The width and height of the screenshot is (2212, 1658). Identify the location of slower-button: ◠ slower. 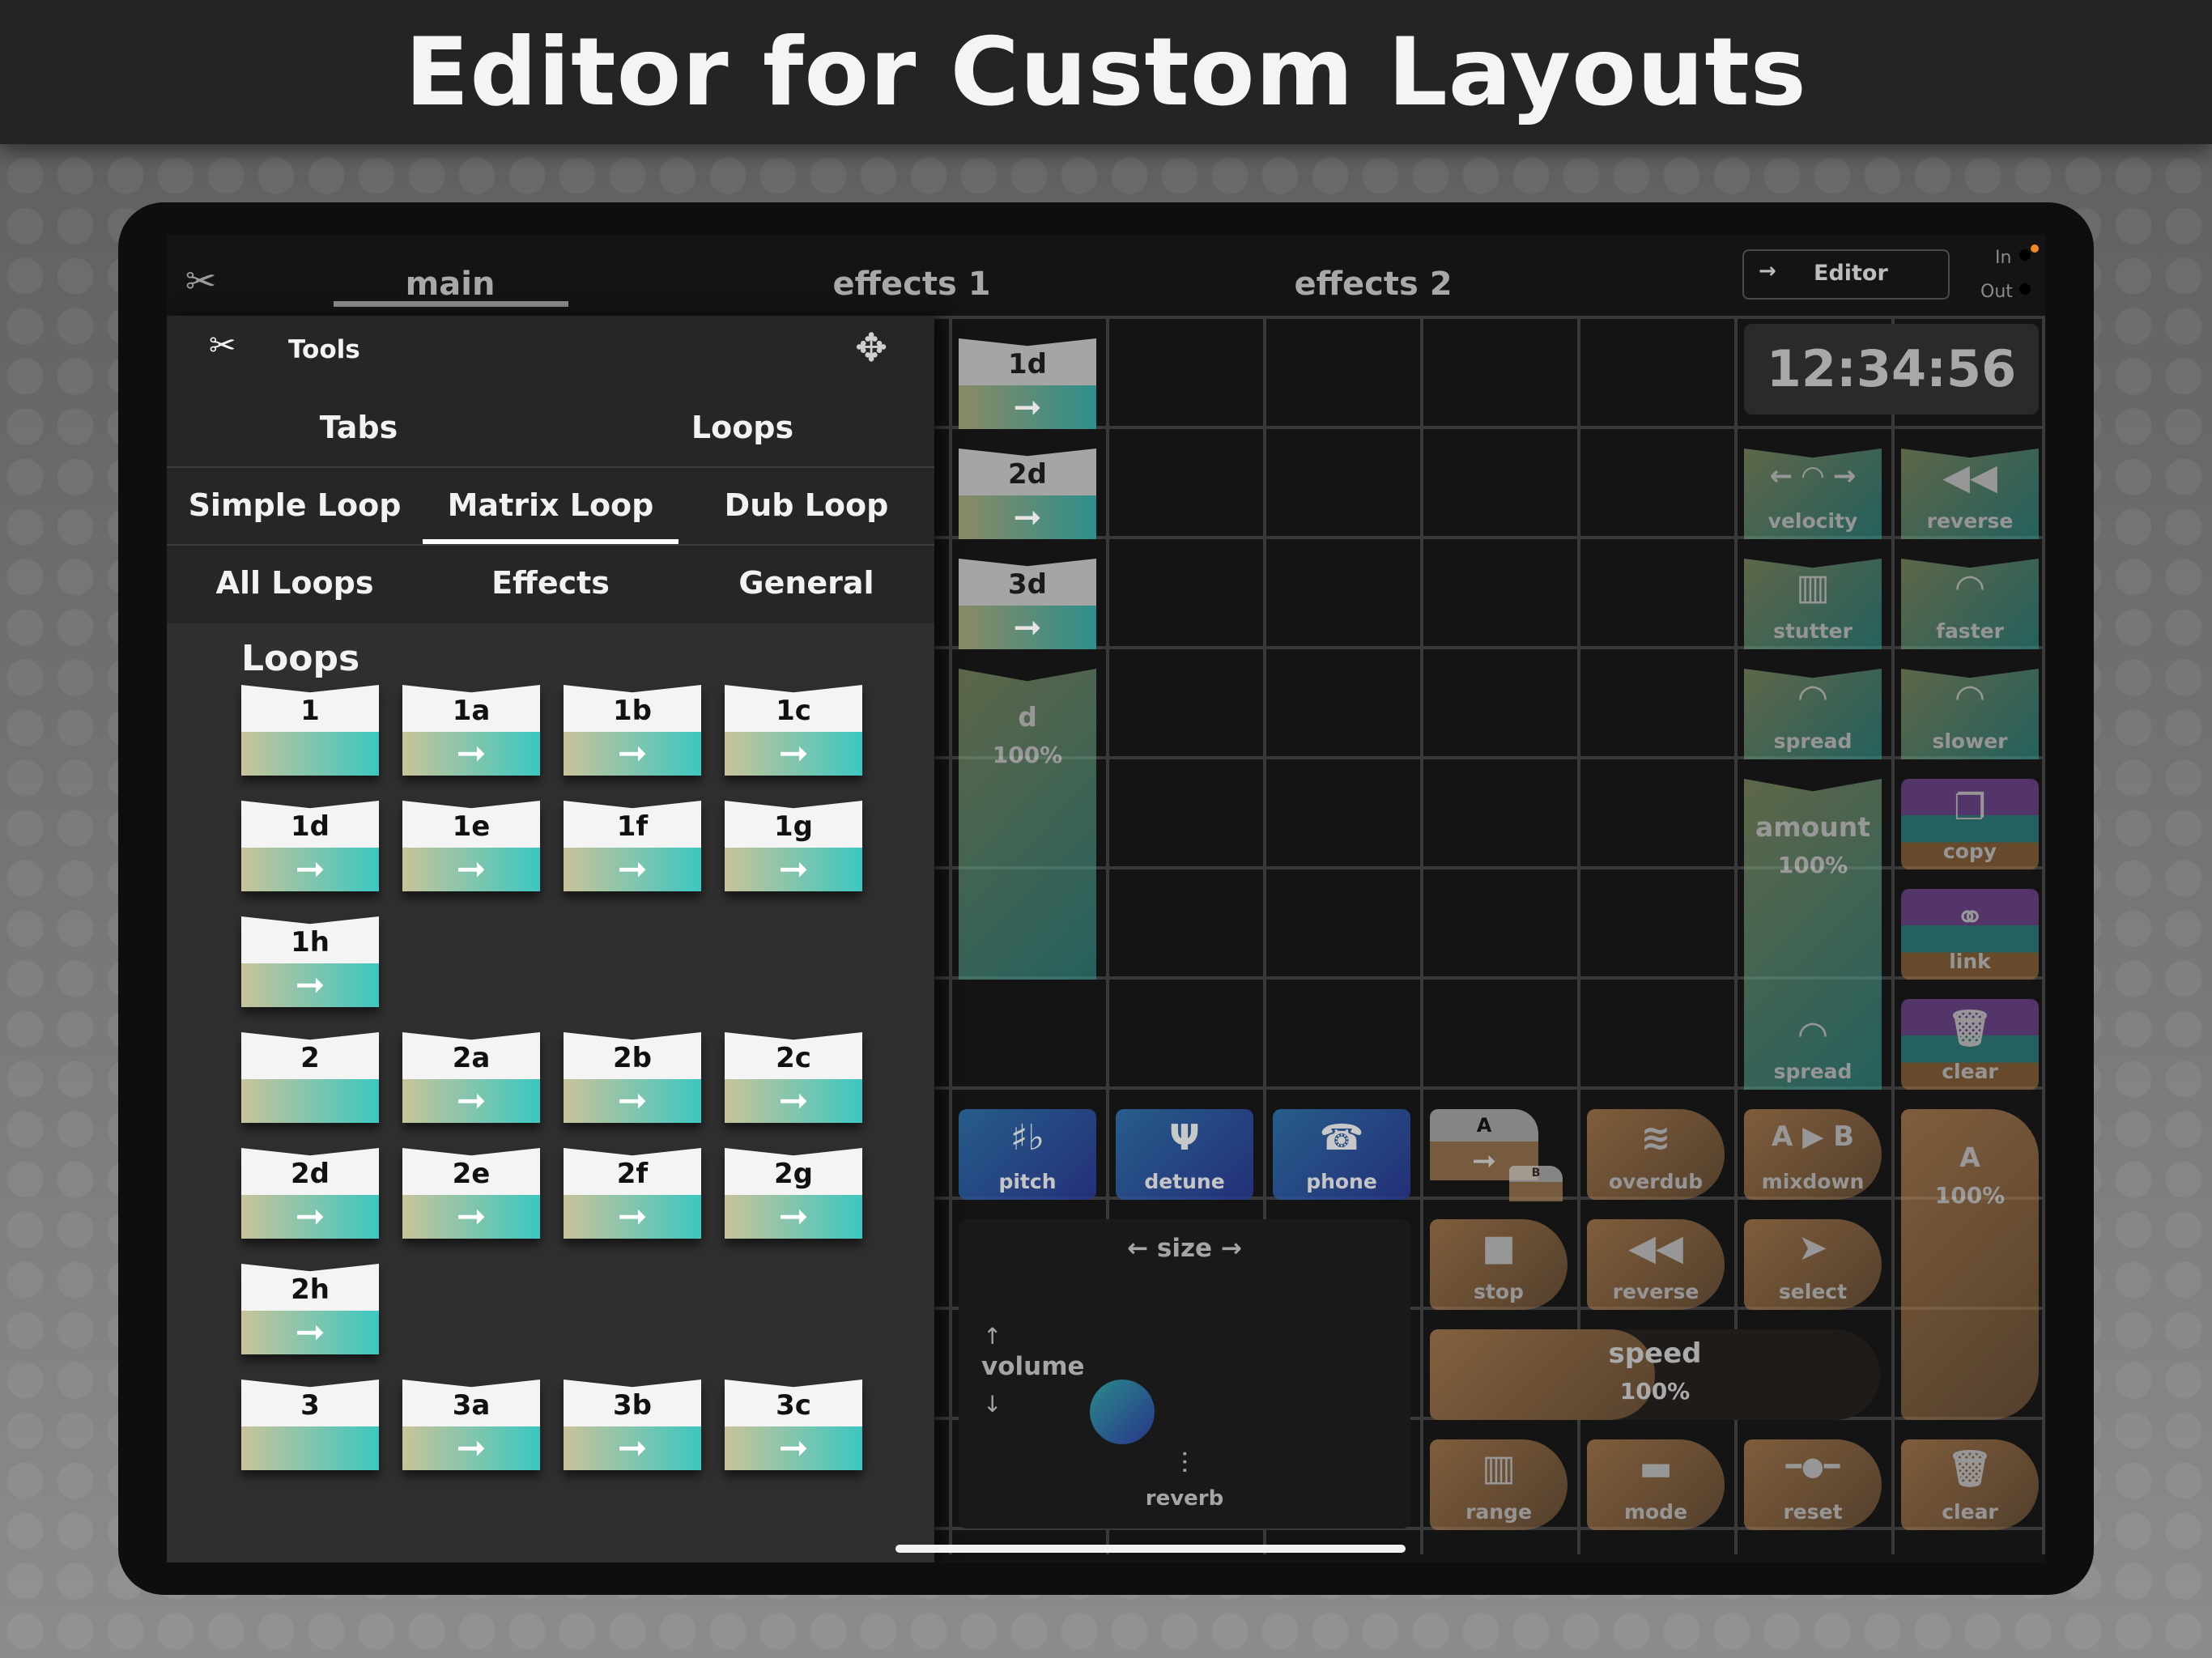
(1970, 714).